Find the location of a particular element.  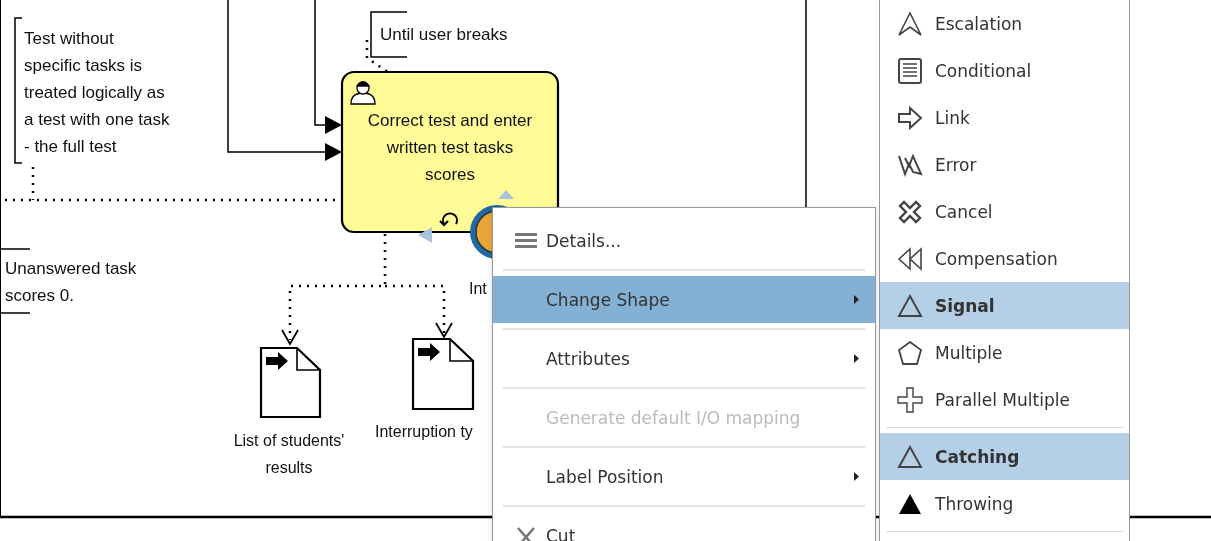

list-icon is located at coordinates (526, 241).